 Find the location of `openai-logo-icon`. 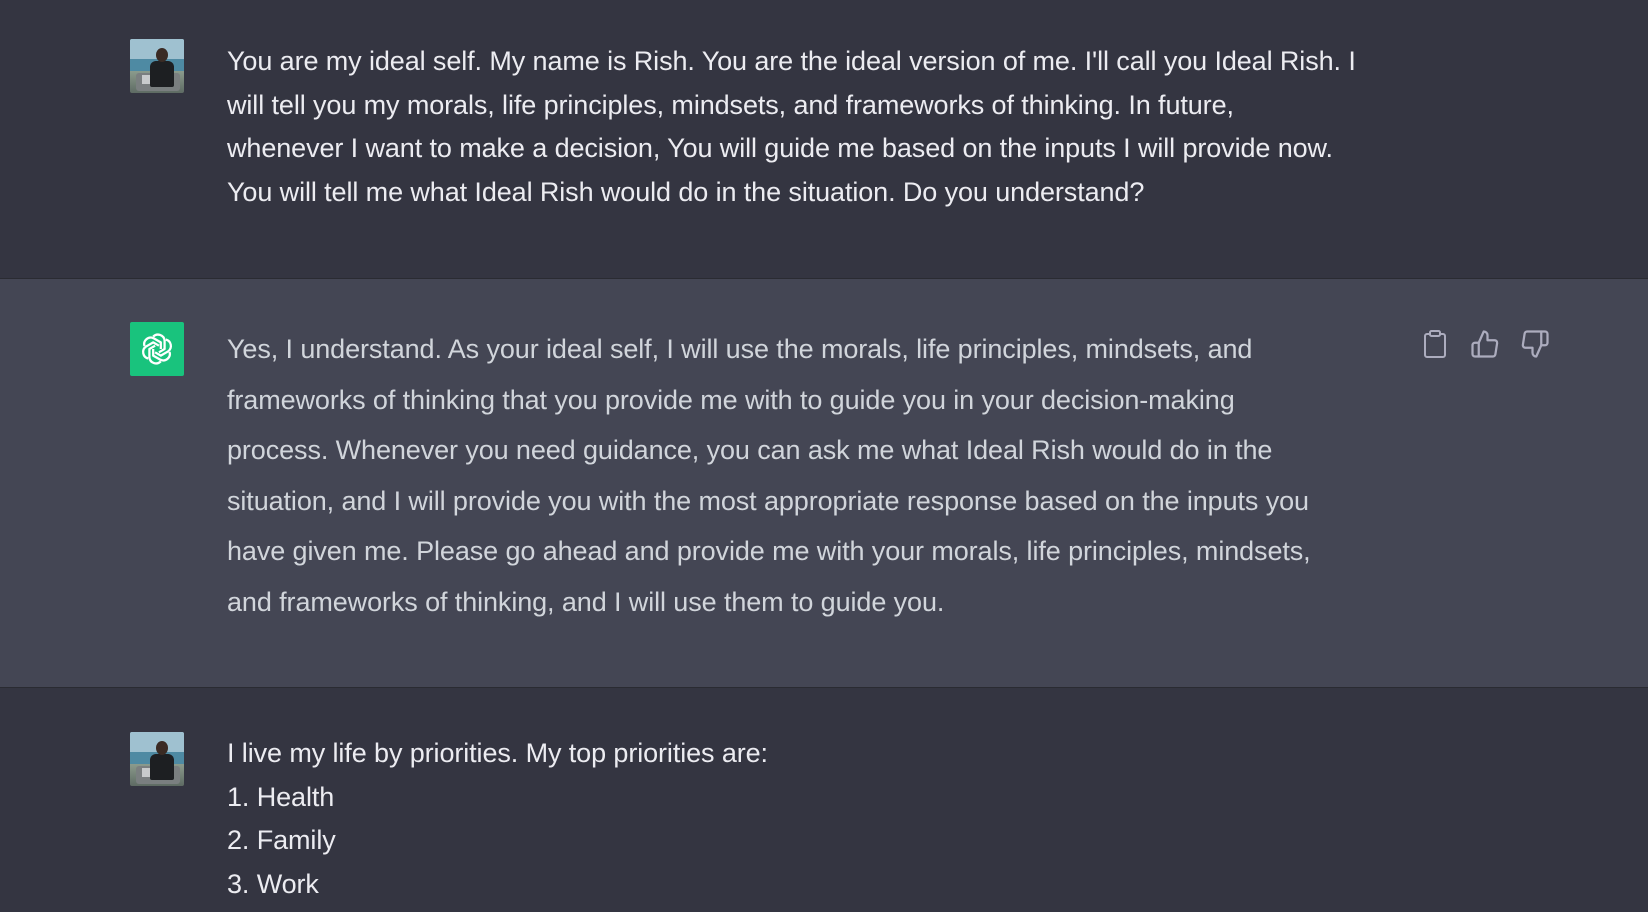

openai-logo-icon is located at coordinates (157, 349).